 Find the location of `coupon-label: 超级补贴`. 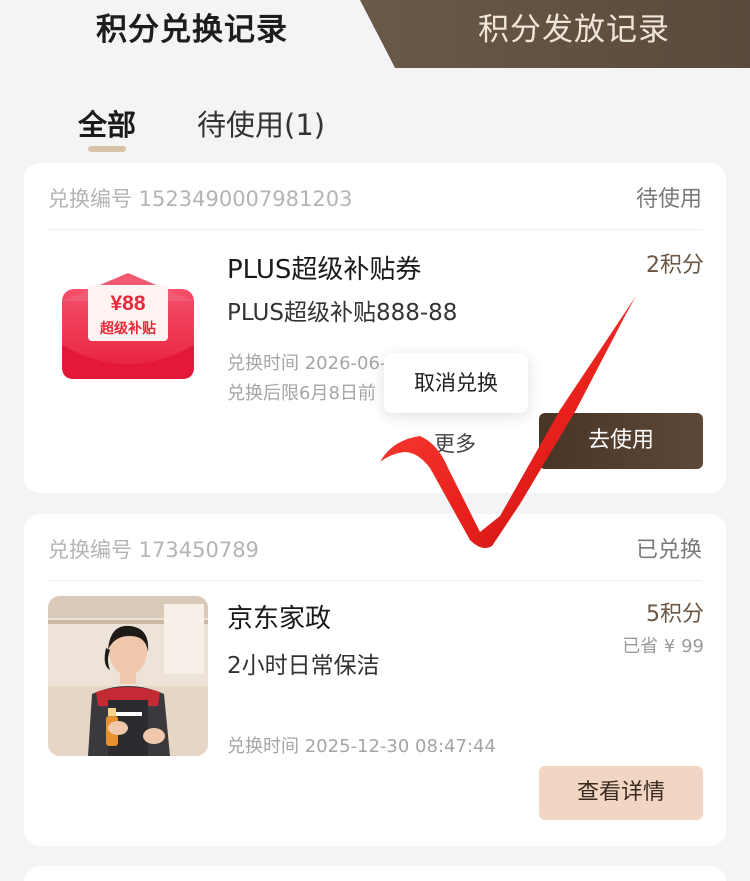

coupon-label: 超级补贴 is located at coordinates (127, 328).